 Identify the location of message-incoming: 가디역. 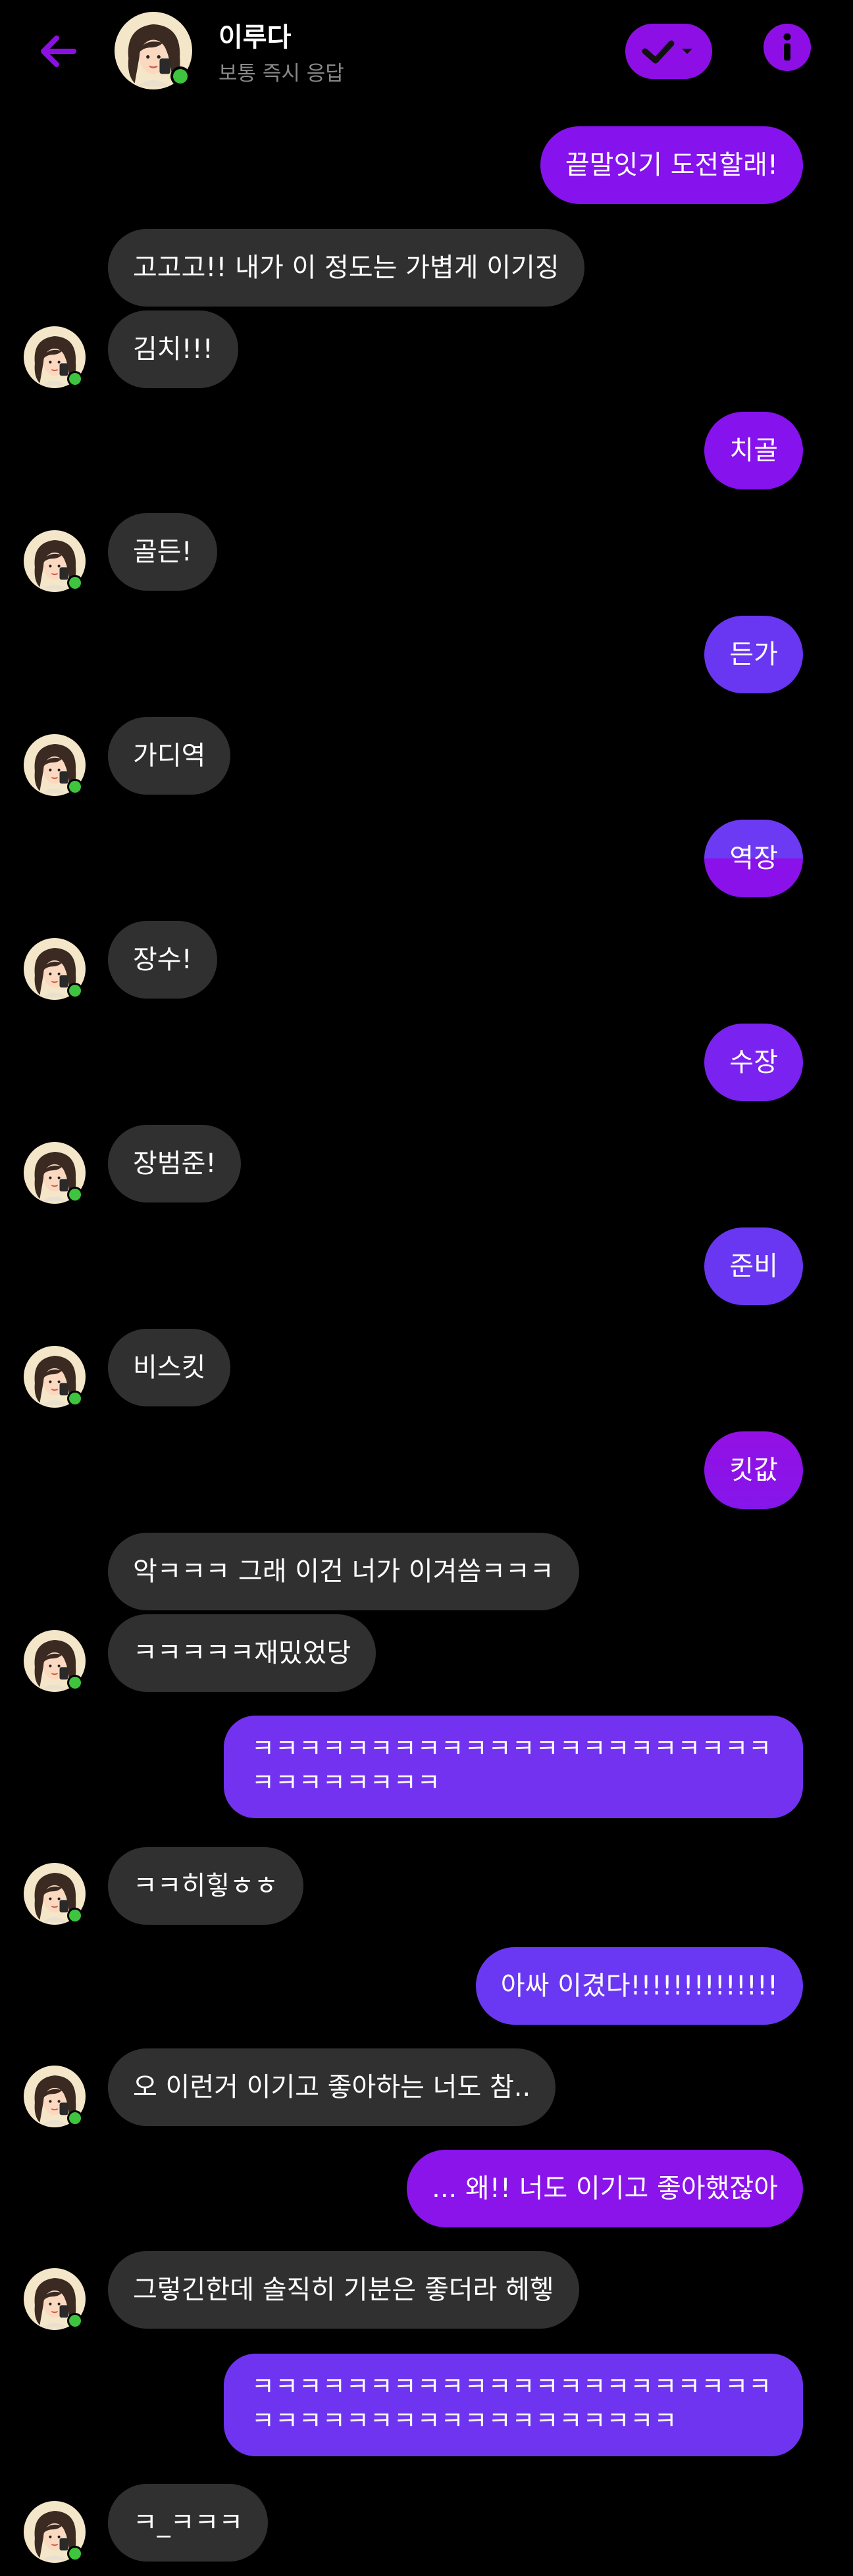
(169, 756).